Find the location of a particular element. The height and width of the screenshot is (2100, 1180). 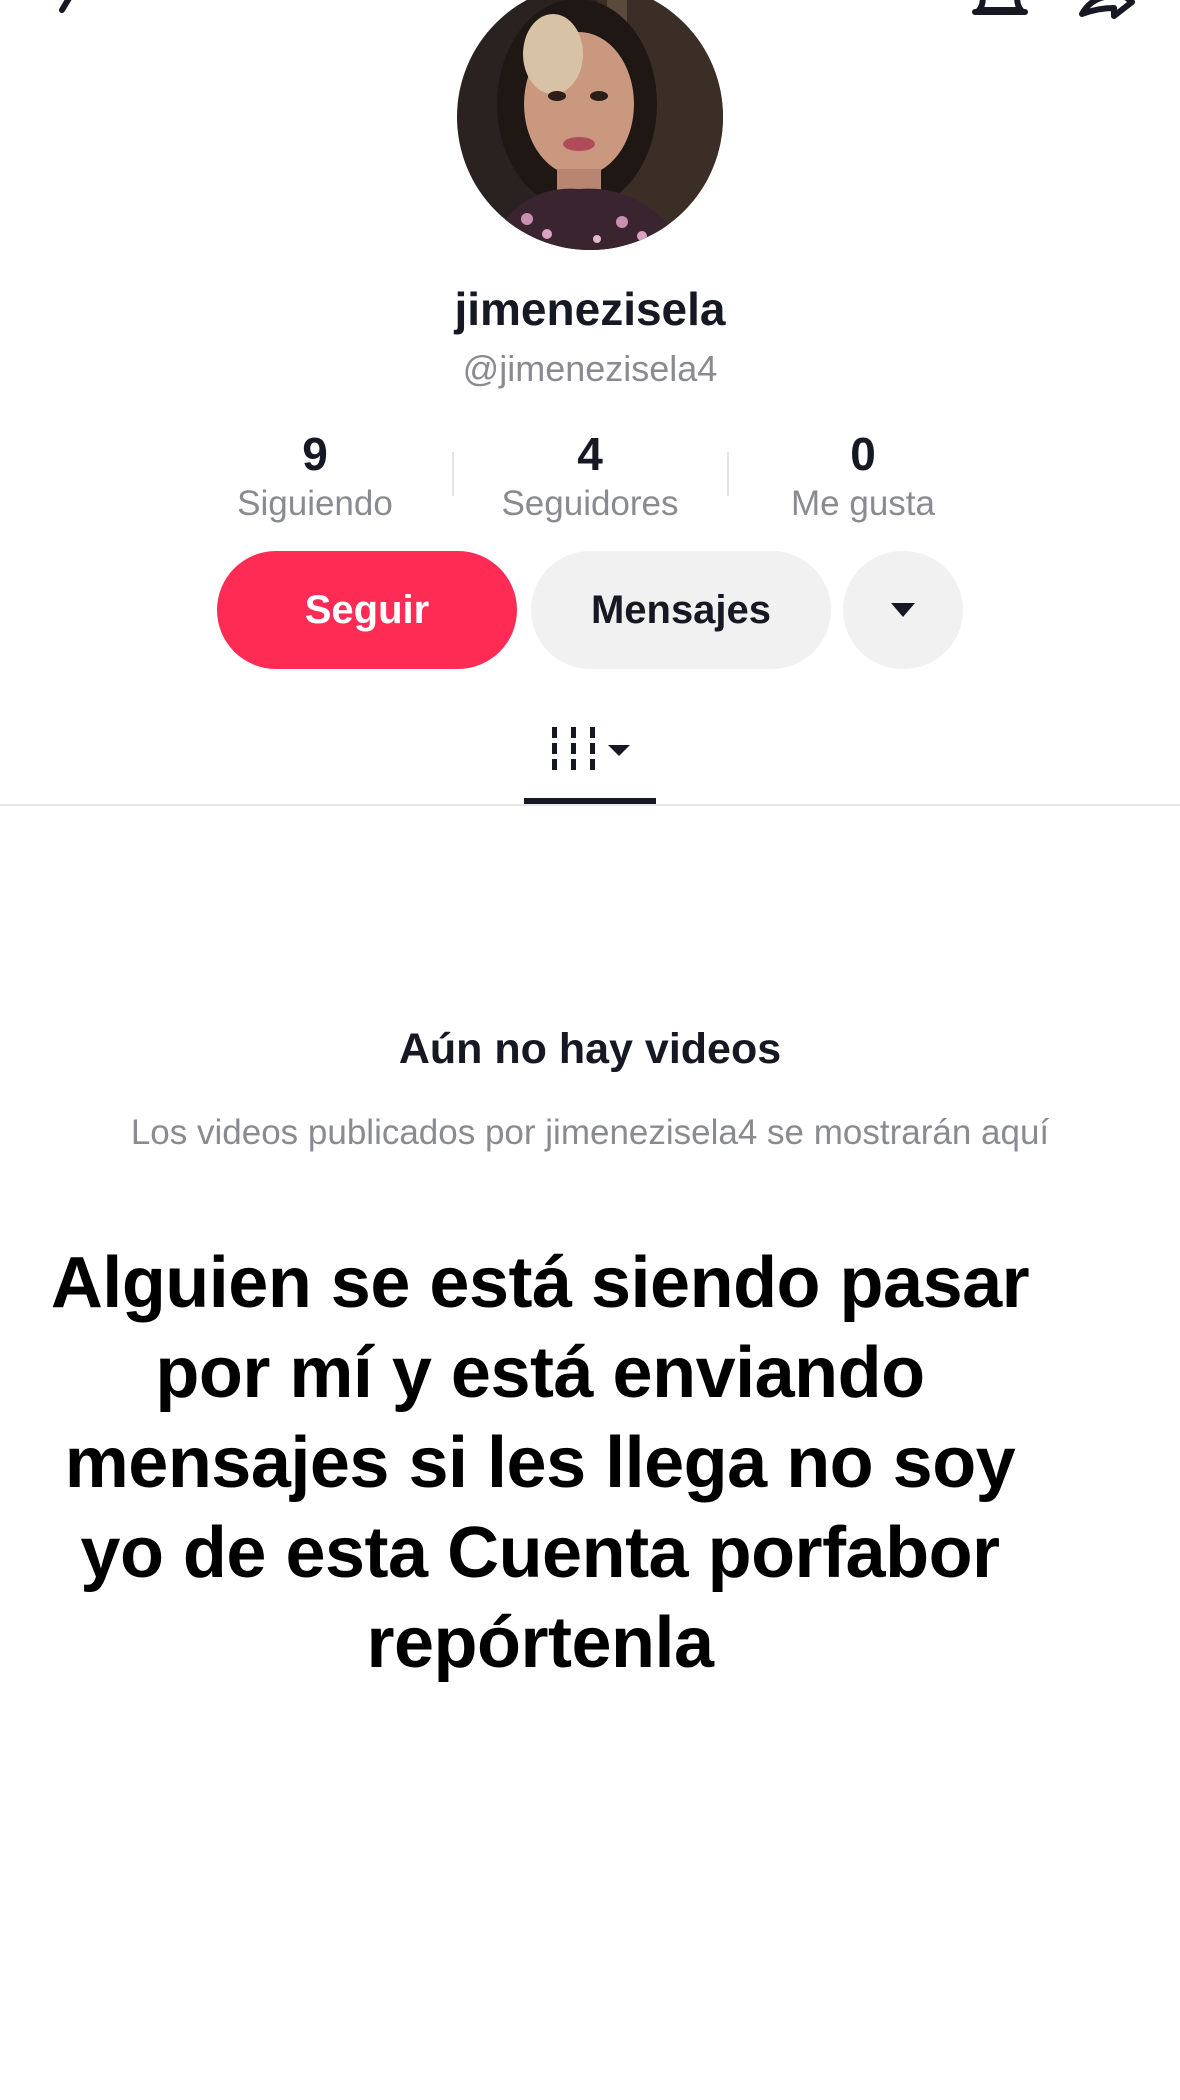

share-button is located at coordinates (1105, 15).